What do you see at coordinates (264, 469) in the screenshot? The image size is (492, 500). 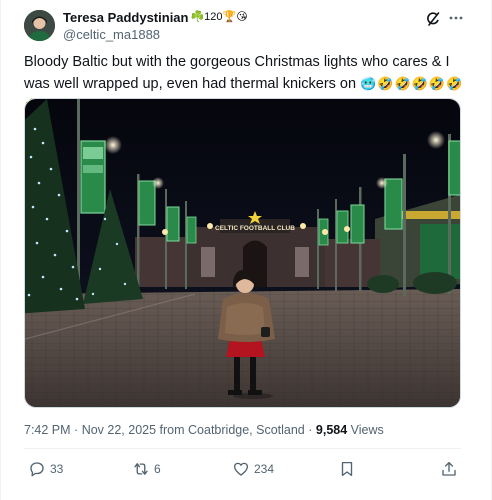 I see `like-count: 234` at bounding box center [264, 469].